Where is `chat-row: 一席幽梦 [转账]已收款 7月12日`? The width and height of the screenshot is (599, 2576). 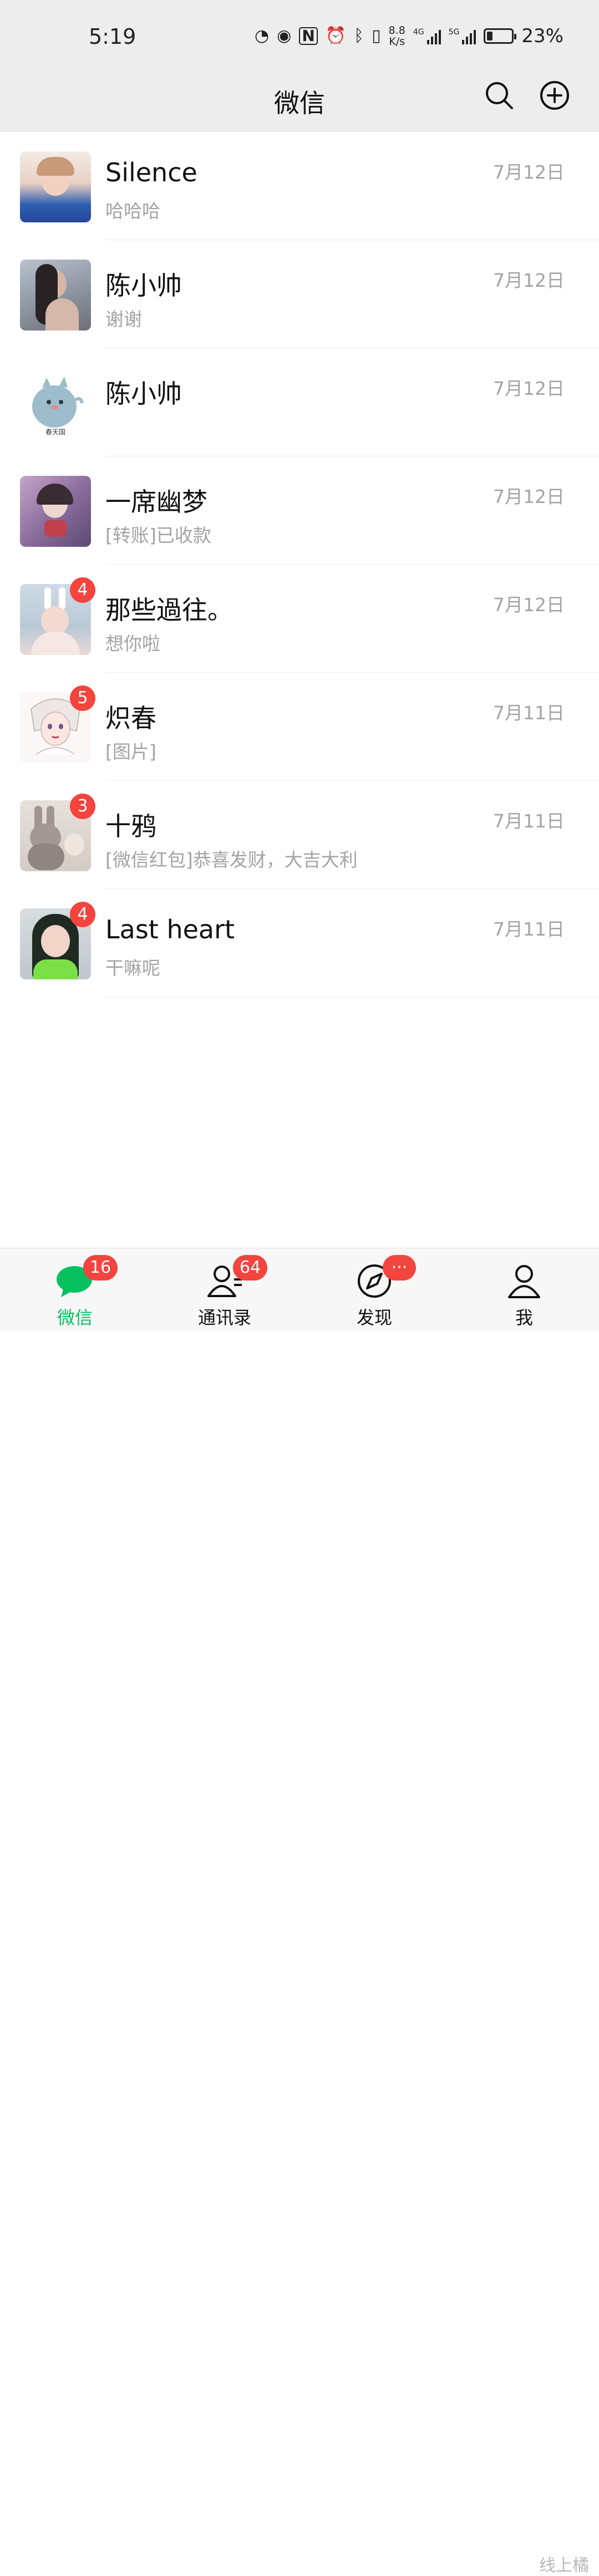
chat-row: 一席幽梦 [转账]已收款 7月12日 is located at coordinates (299, 510).